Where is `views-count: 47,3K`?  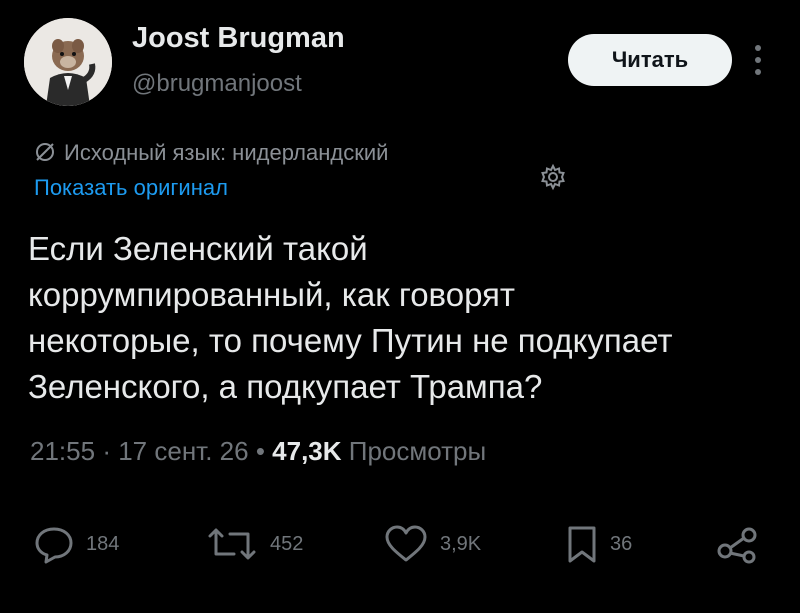 views-count: 47,3K is located at coordinates (307, 451).